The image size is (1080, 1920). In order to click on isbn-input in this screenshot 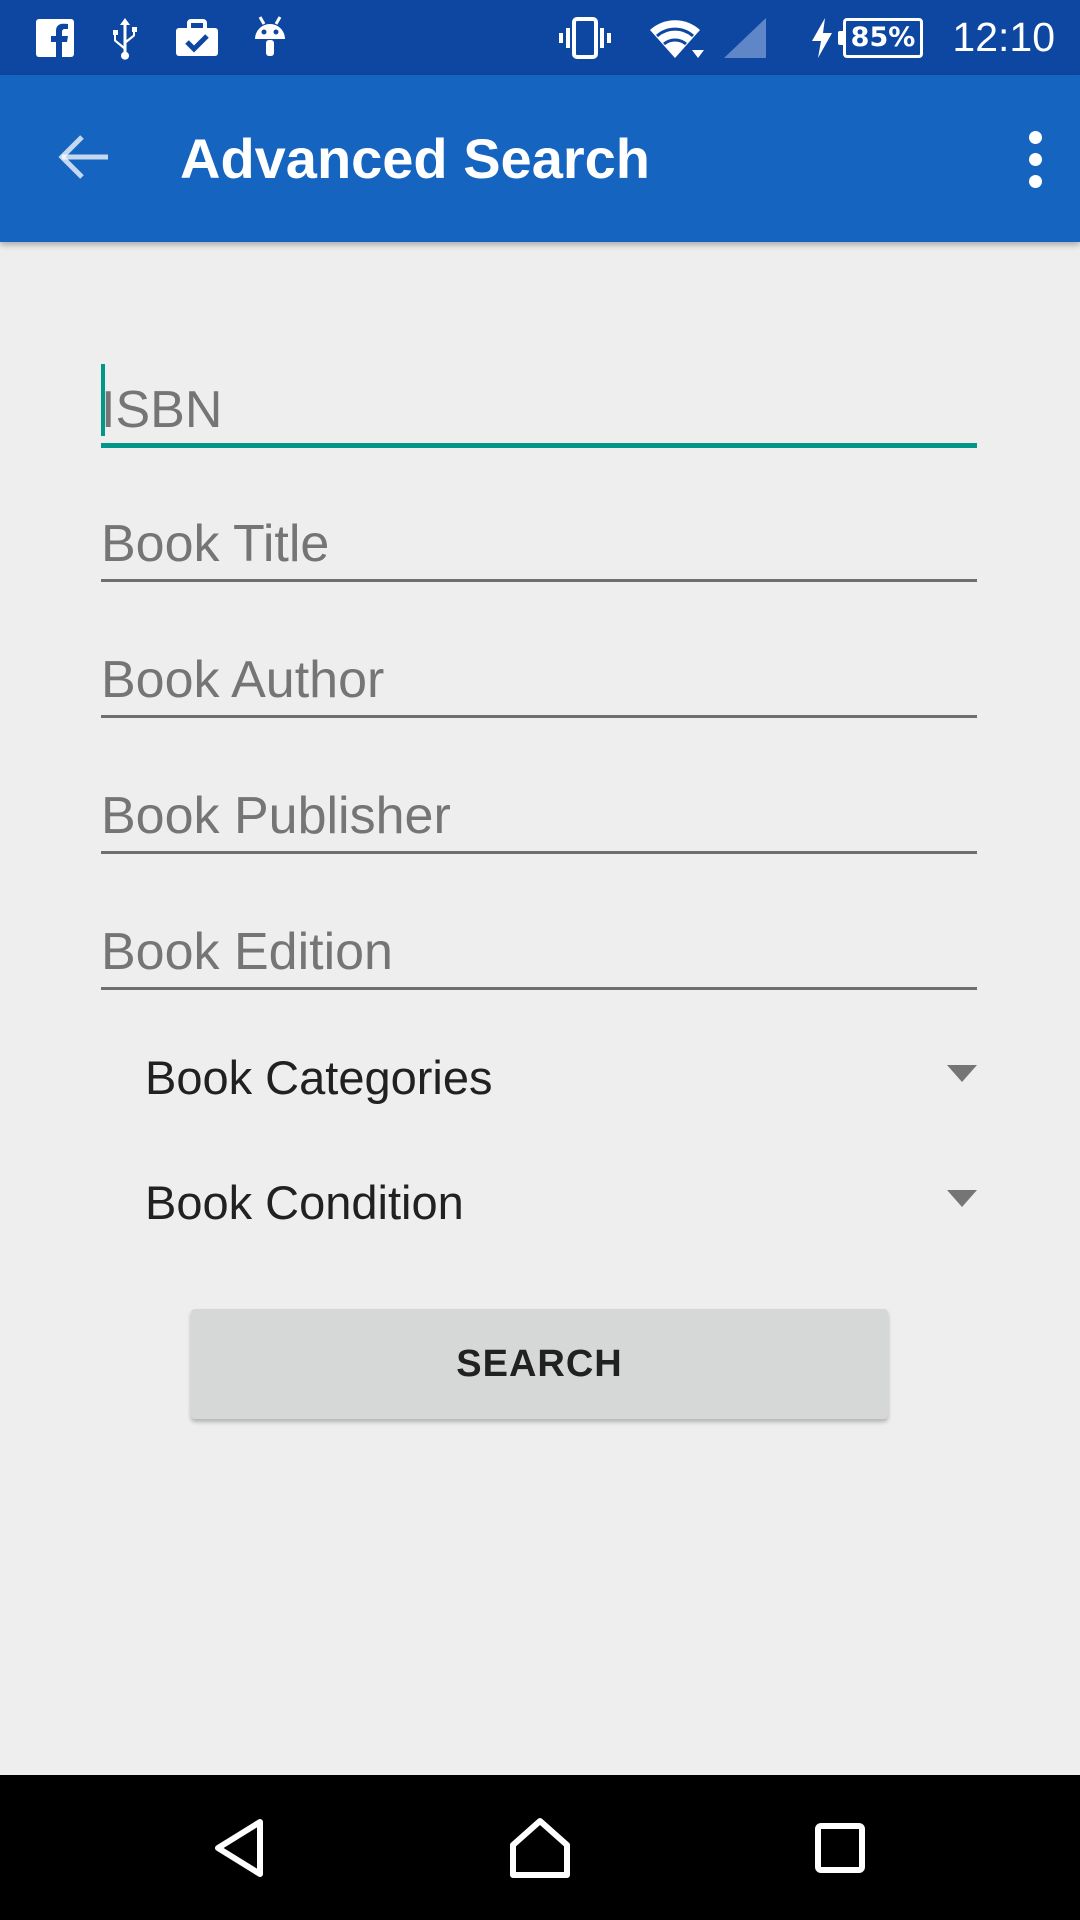, I will do `click(539, 410)`.